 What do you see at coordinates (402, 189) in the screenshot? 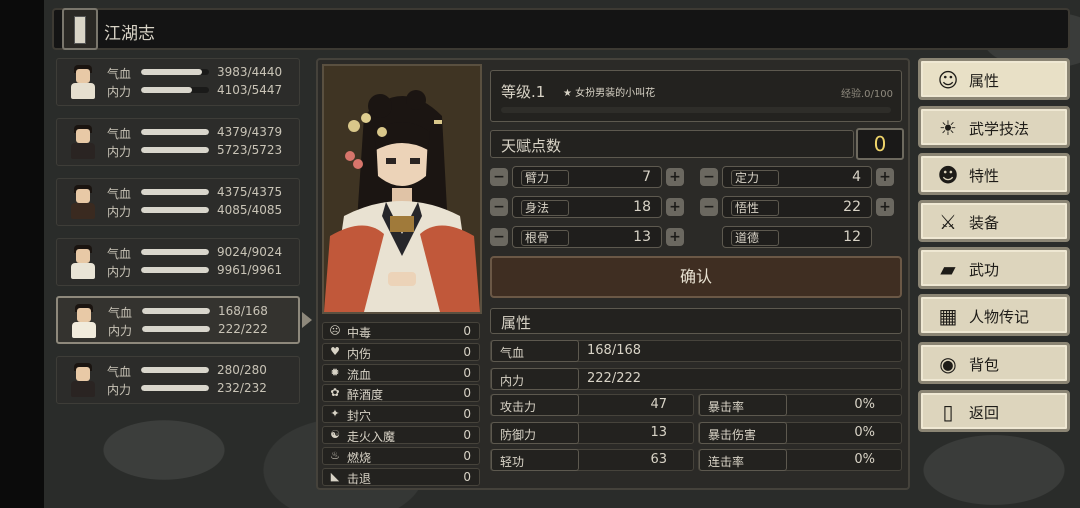
I see `portrait-image` at bounding box center [402, 189].